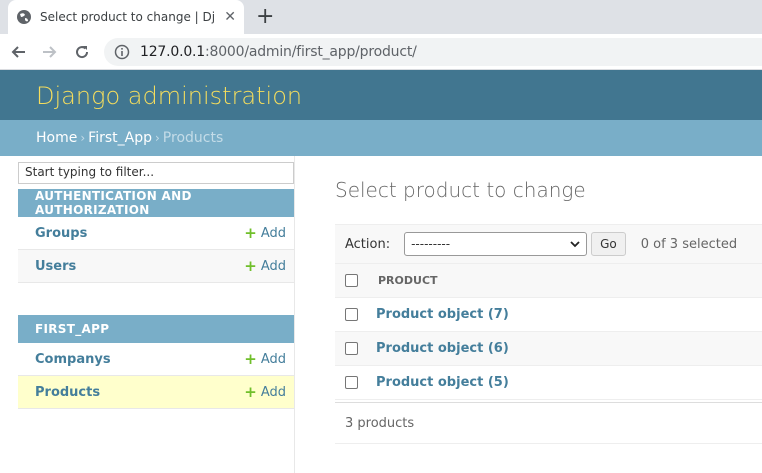  What do you see at coordinates (442, 348) in the screenshot?
I see `product-link: Product object (6)` at bounding box center [442, 348].